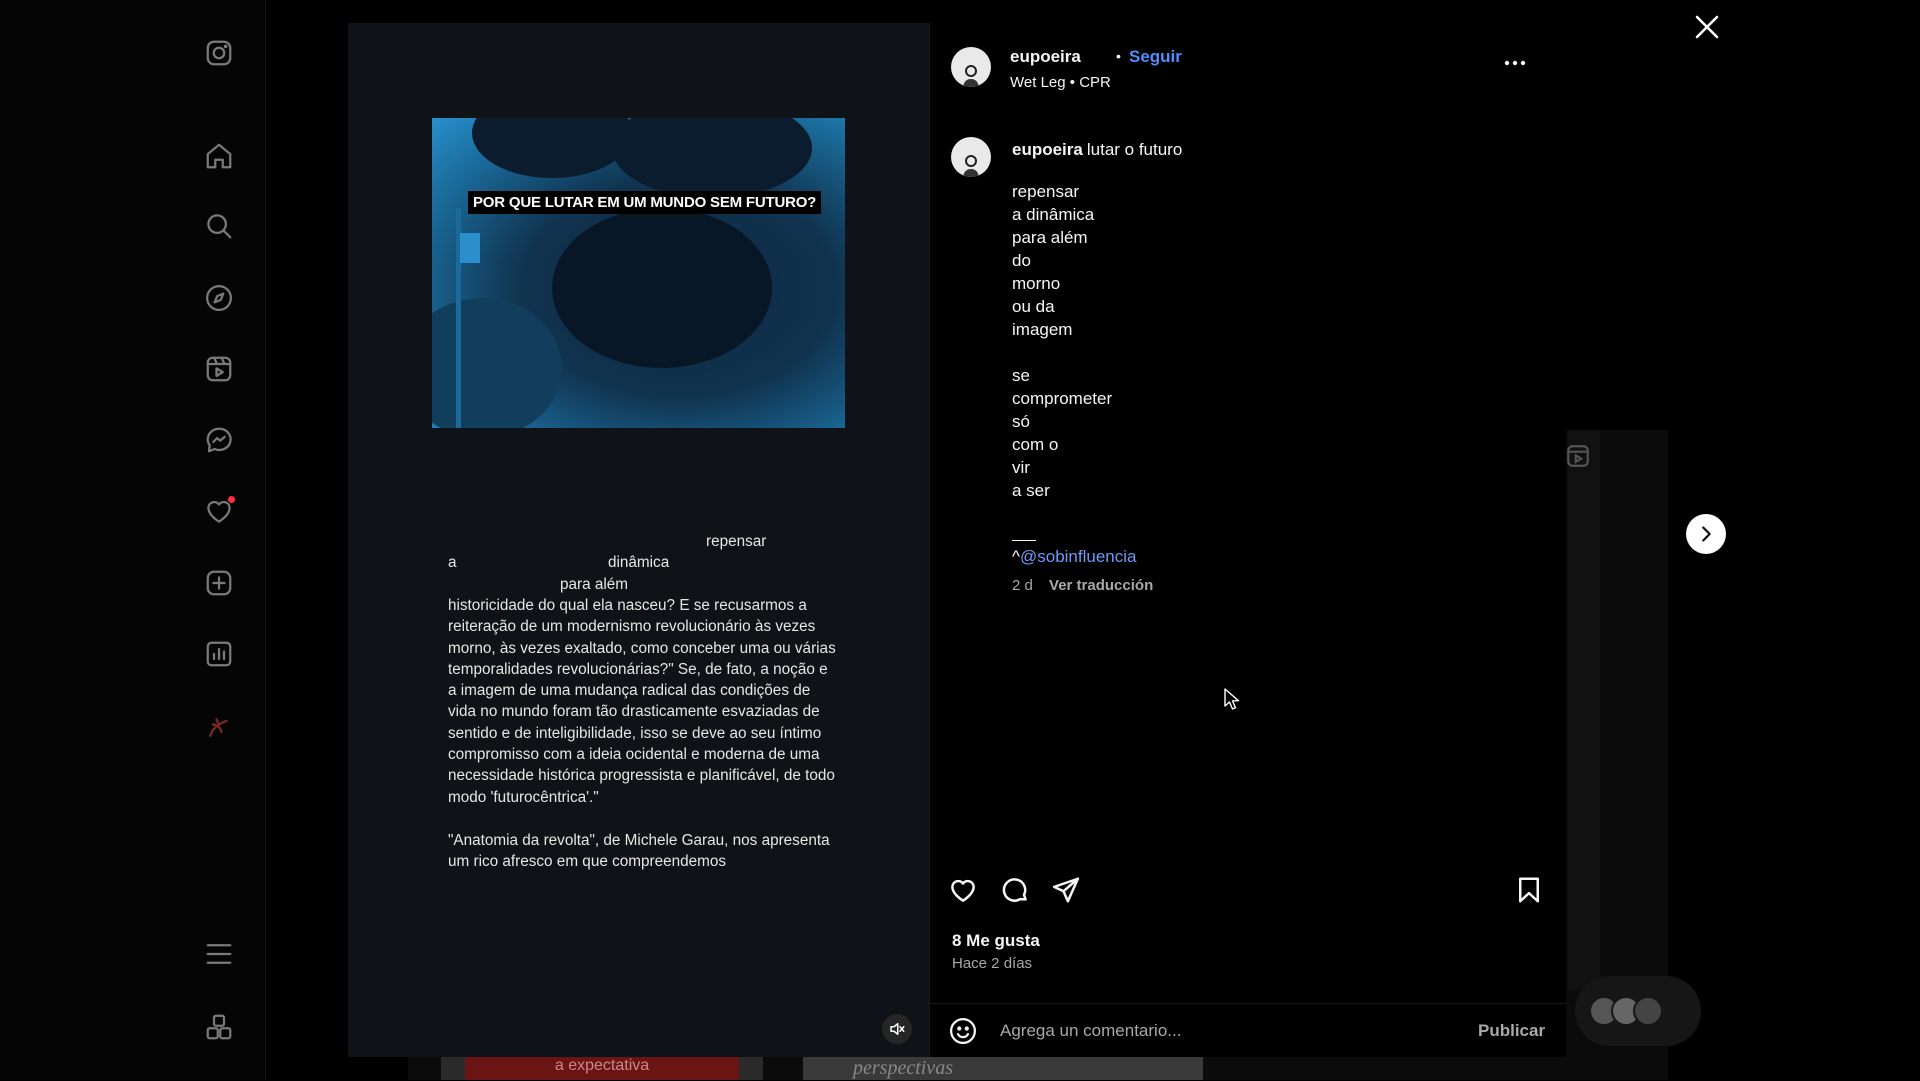 This screenshot has height=1081, width=1920. I want to click on more-horizontal-icon, so click(1515, 63).